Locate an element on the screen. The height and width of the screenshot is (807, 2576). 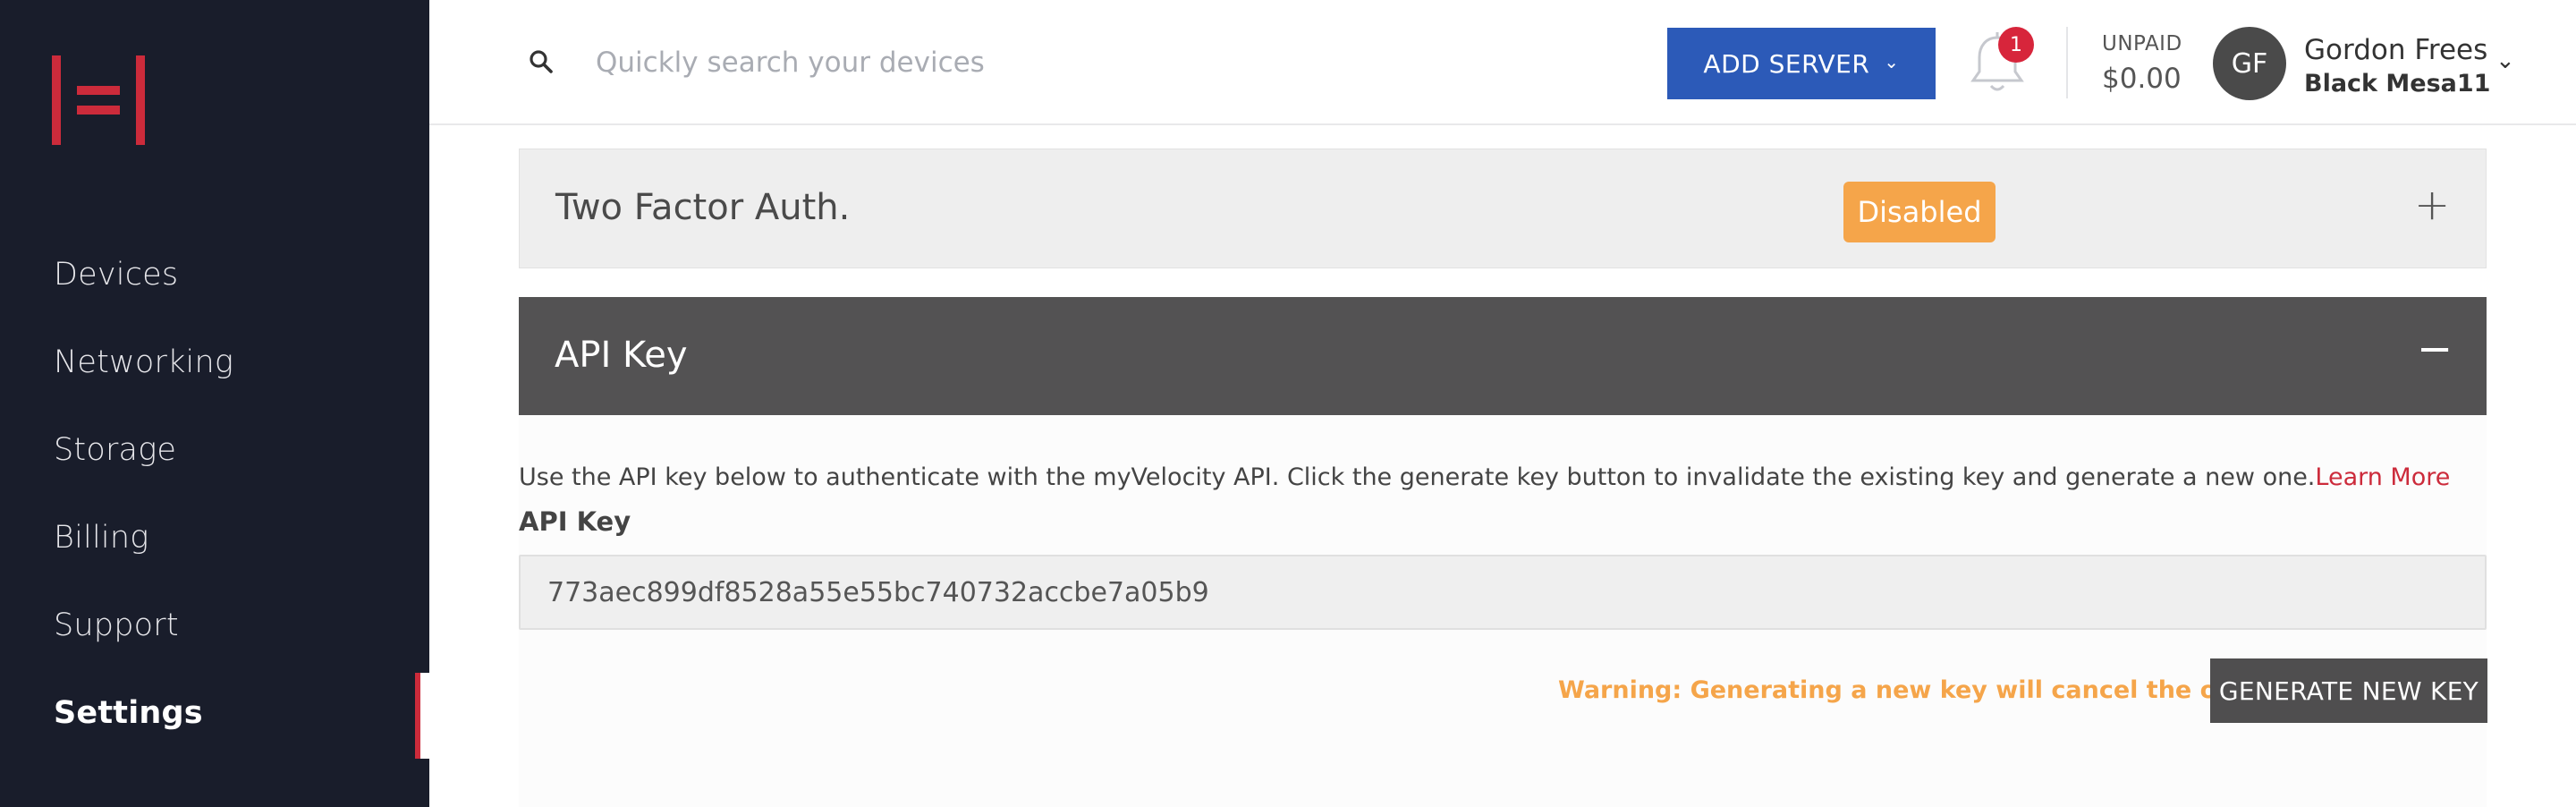
add-server-button: ADD SERVER ⌄ is located at coordinates (1801, 63).